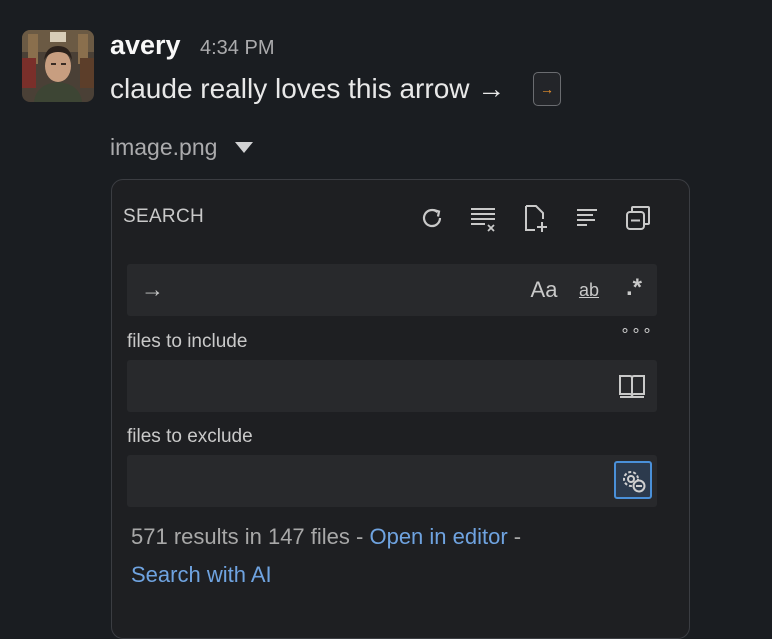 The width and height of the screenshot is (772, 639). I want to click on new-search-editor-icon, so click(535, 218).